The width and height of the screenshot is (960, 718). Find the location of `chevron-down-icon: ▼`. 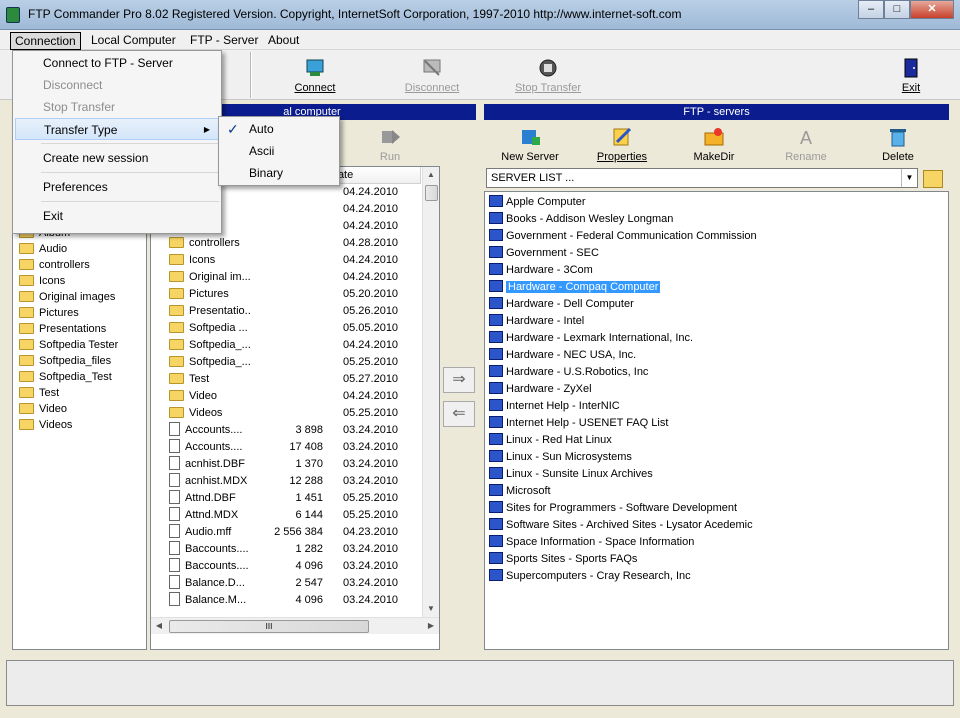

chevron-down-icon: ▼ is located at coordinates (909, 178).